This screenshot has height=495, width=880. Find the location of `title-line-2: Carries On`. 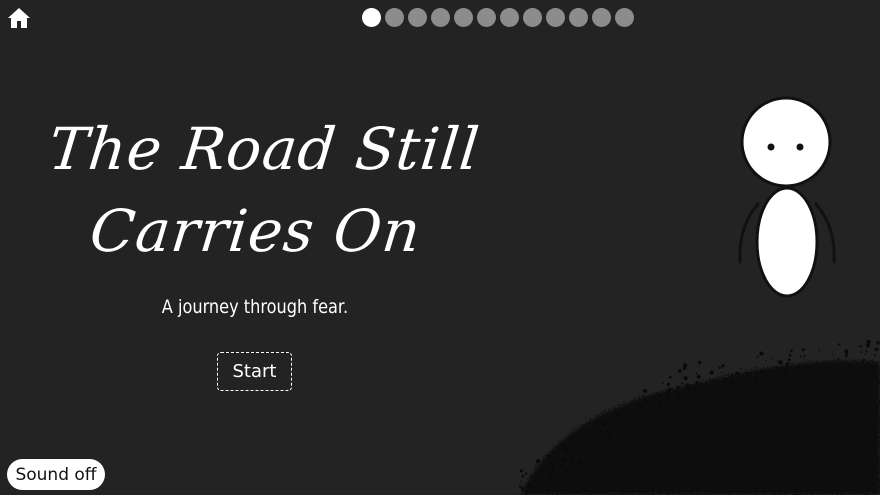

title-line-2: Carries On is located at coordinates (255, 231).